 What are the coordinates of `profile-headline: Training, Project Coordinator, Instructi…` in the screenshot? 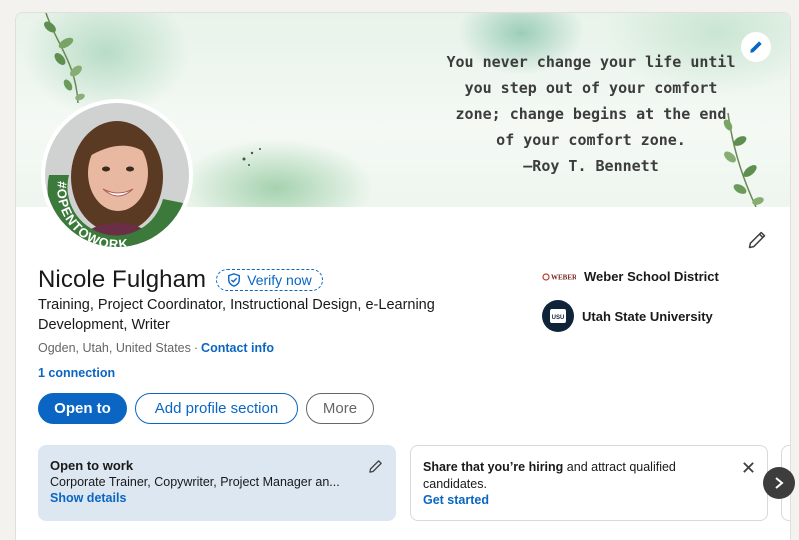 It's located at (236, 315).